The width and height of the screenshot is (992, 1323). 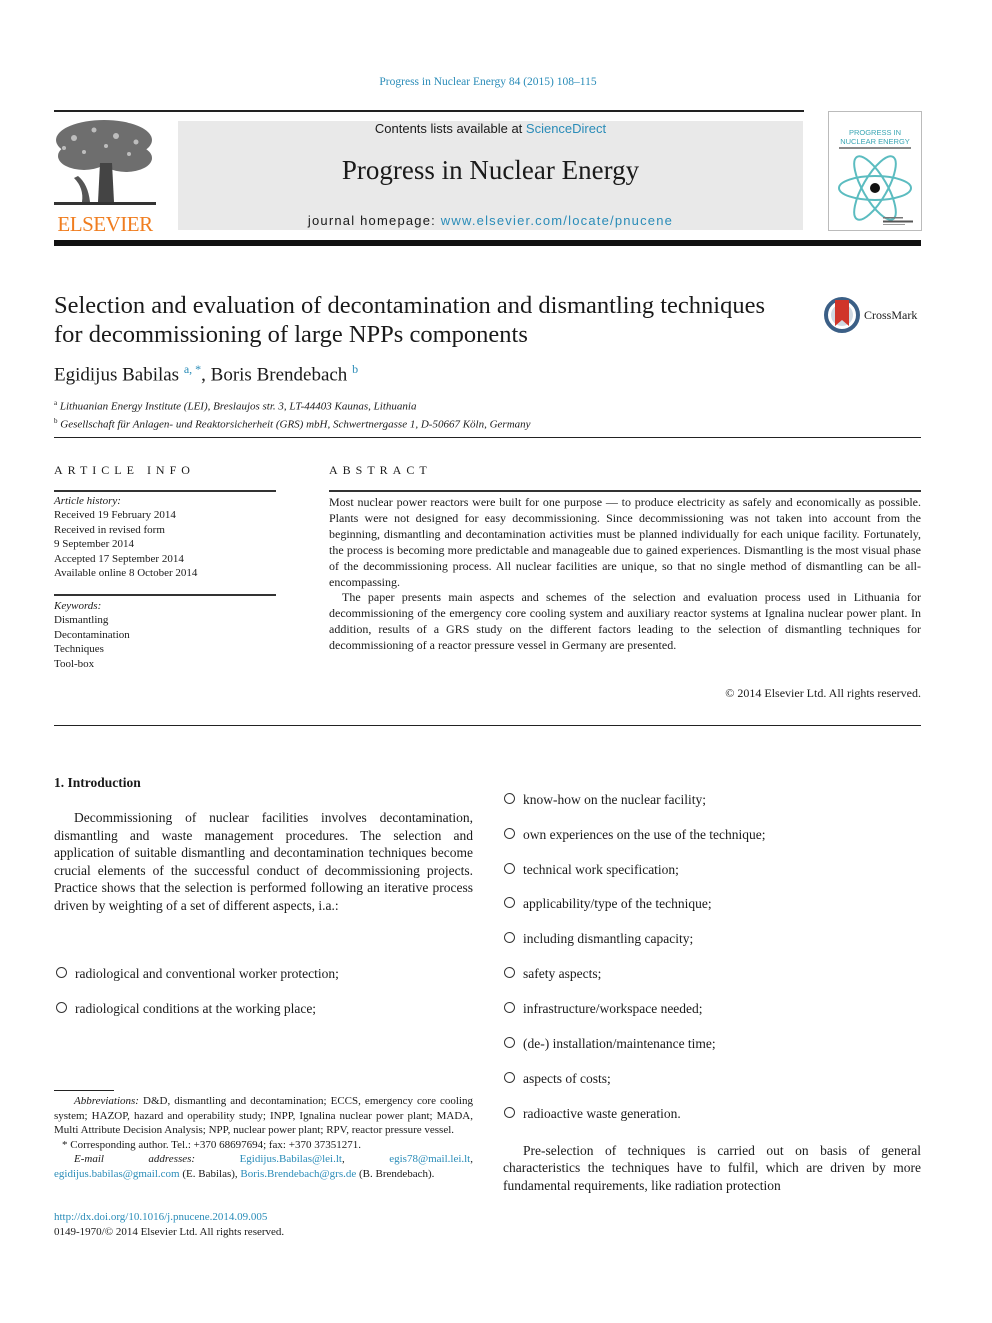 I want to click on journal-title: Progress in Nuclear Energy, so click(x=490, y=170).